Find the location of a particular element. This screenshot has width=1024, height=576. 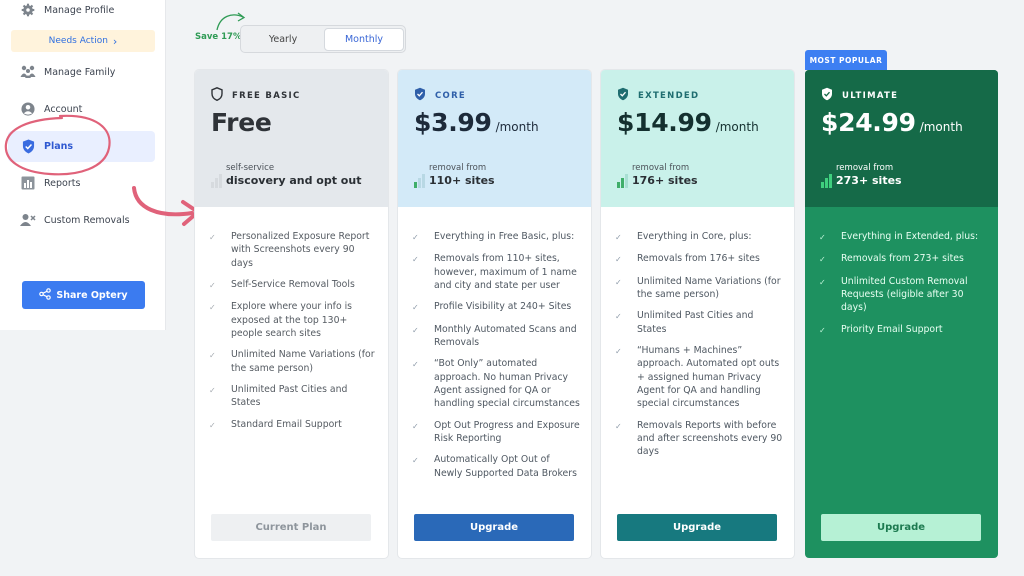

feature-item: ✓ Profile Visibility at 240+ Sites is located at coordinates (496, 307).